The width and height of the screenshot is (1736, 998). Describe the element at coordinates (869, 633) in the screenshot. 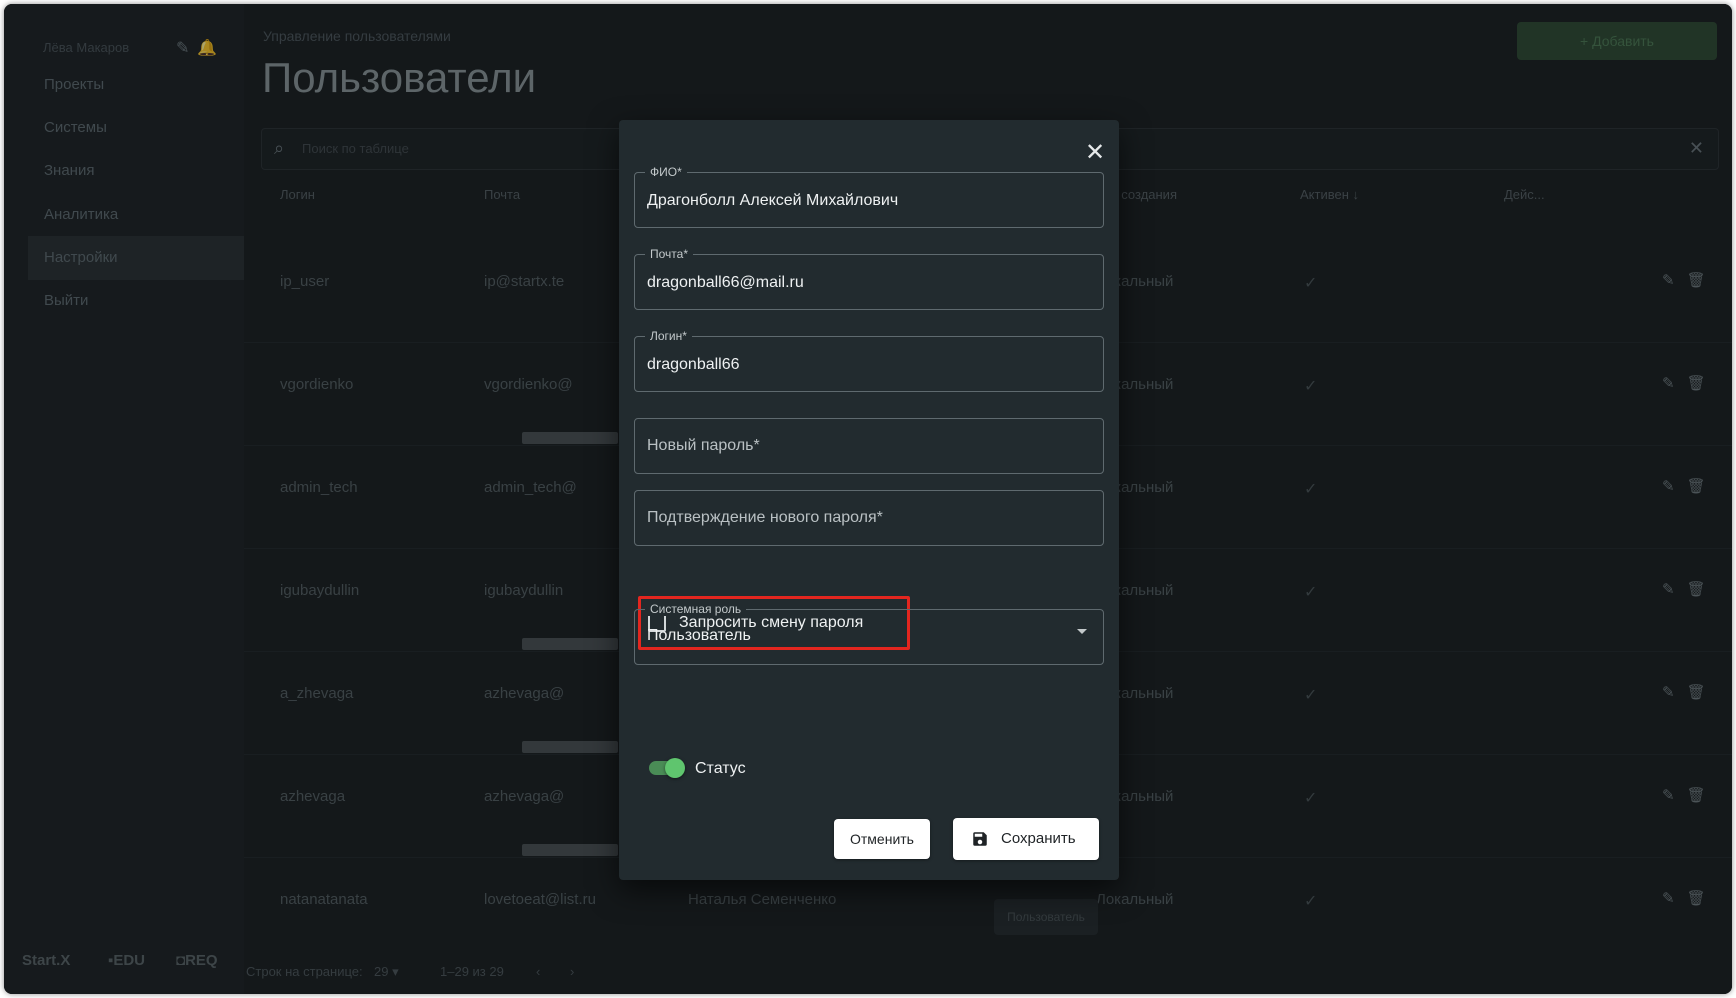

I see `system-role-select: Системная роль Пользователь` at that location.